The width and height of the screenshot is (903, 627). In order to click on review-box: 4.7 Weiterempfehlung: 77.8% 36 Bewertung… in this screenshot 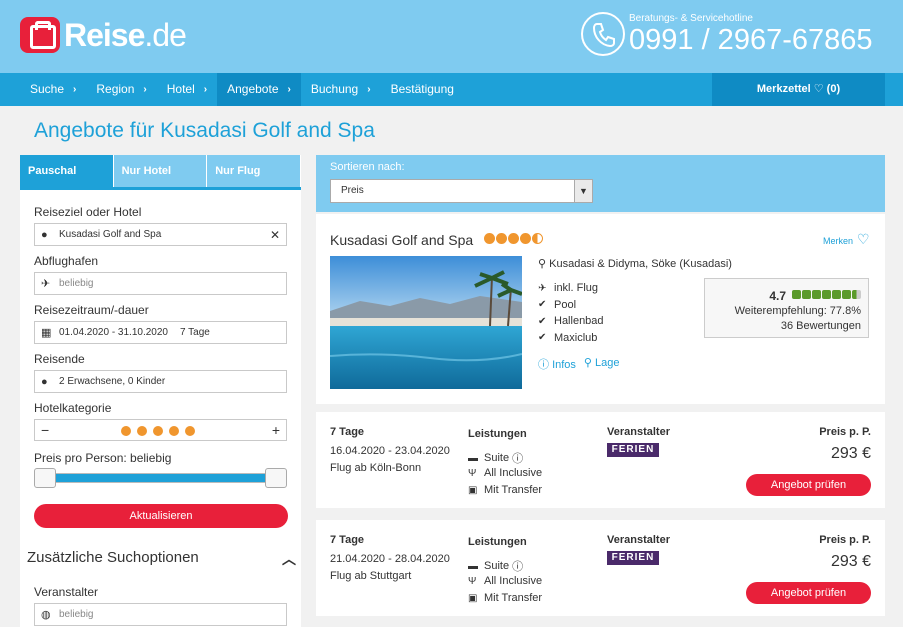, I will do `click(786, 308)`.